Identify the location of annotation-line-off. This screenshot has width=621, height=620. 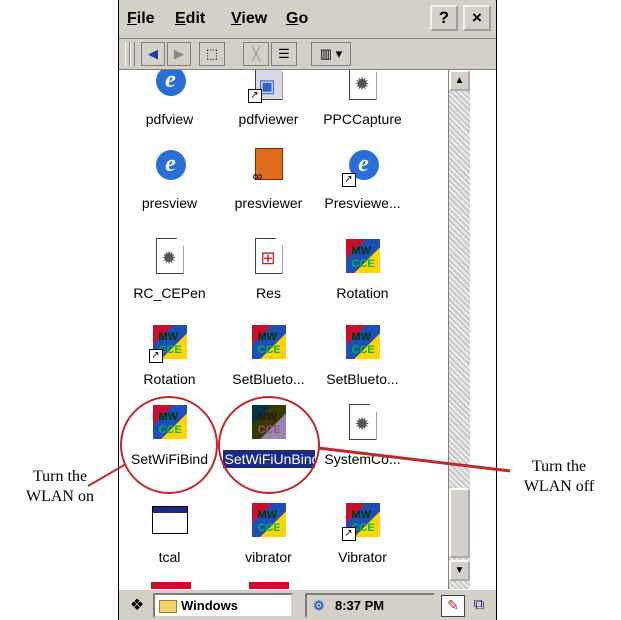
(414, 459).